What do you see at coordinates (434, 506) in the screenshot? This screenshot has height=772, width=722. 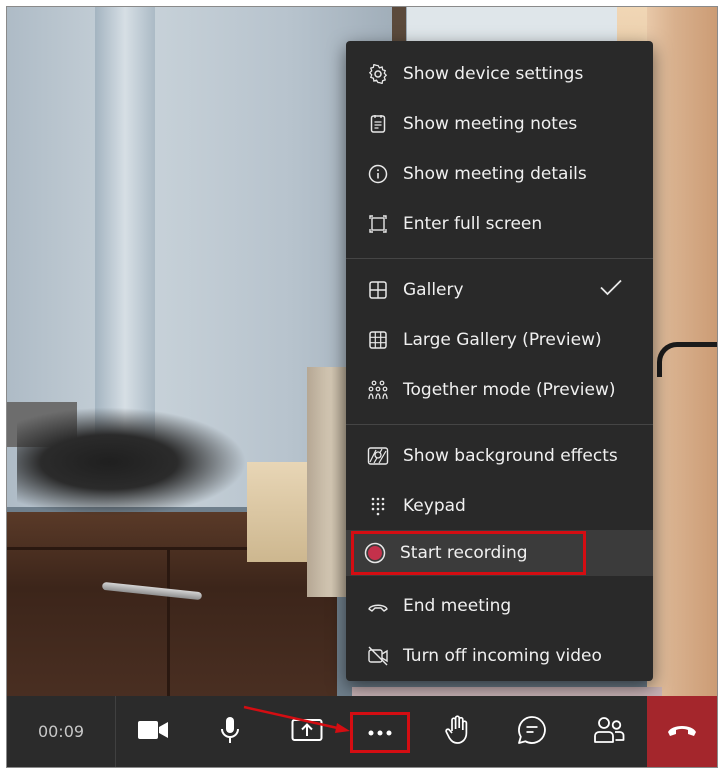 I see `menu-item-label: Keypad` at bounding box center [434, 506].